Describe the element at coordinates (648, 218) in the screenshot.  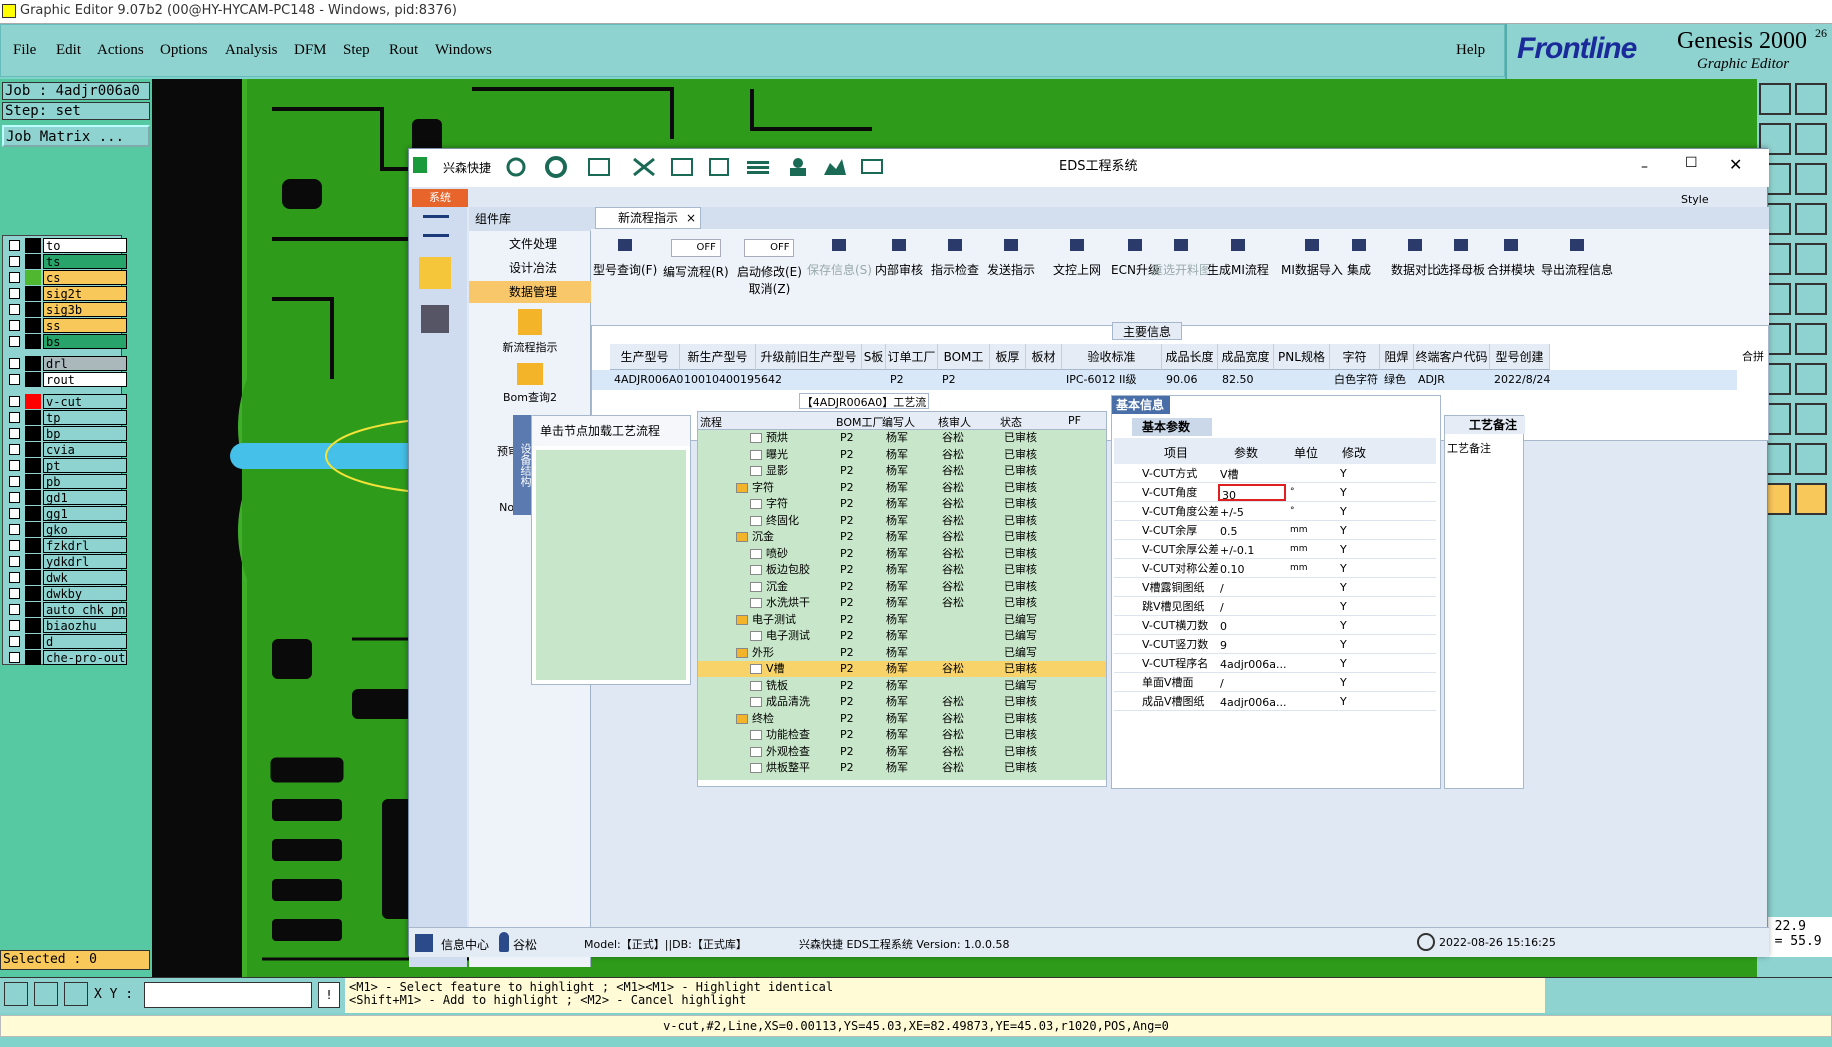
I see `tab-new-flow: 新流程指示 ×` at that location.